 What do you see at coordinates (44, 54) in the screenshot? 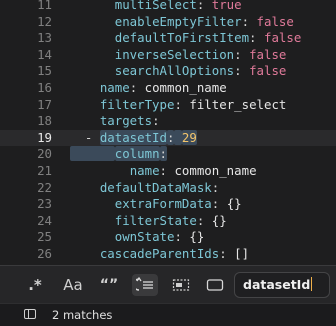
I see `line-number: 14` at bounding box center [44, 54].